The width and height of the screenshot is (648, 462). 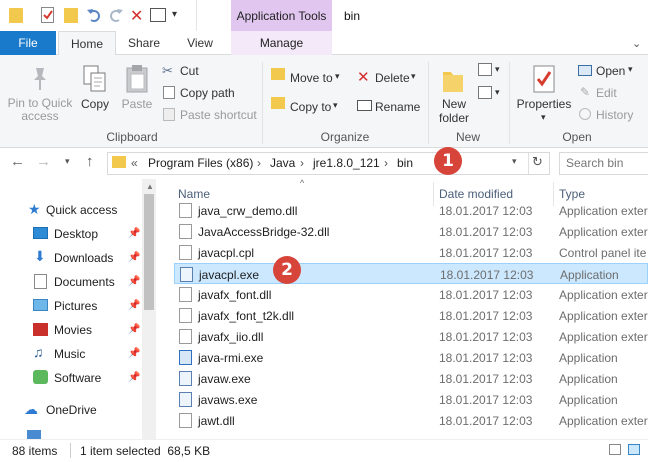 What do you see at coordinates (185, 420) in the screenshot?
I see `dll-icon` at bounding box center [185, 420].